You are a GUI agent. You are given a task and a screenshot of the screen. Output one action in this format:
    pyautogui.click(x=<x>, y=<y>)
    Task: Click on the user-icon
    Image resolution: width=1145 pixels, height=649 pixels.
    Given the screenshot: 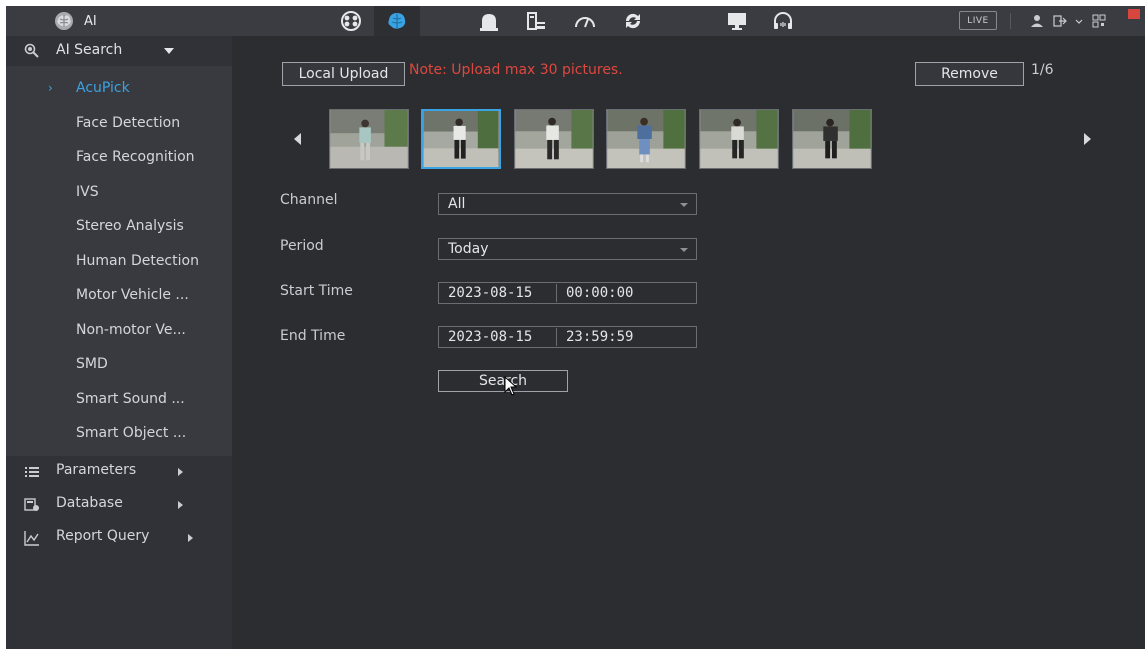 What is the action you would take?
    pyautogui.click(x=1037, y=21)
    